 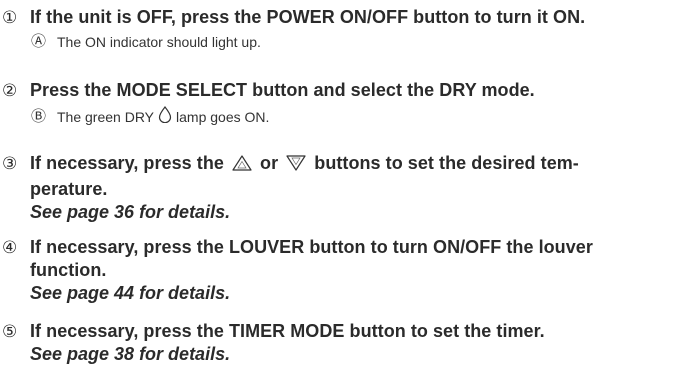 I want to click on step-number: ①, so click(x=10, y=17).